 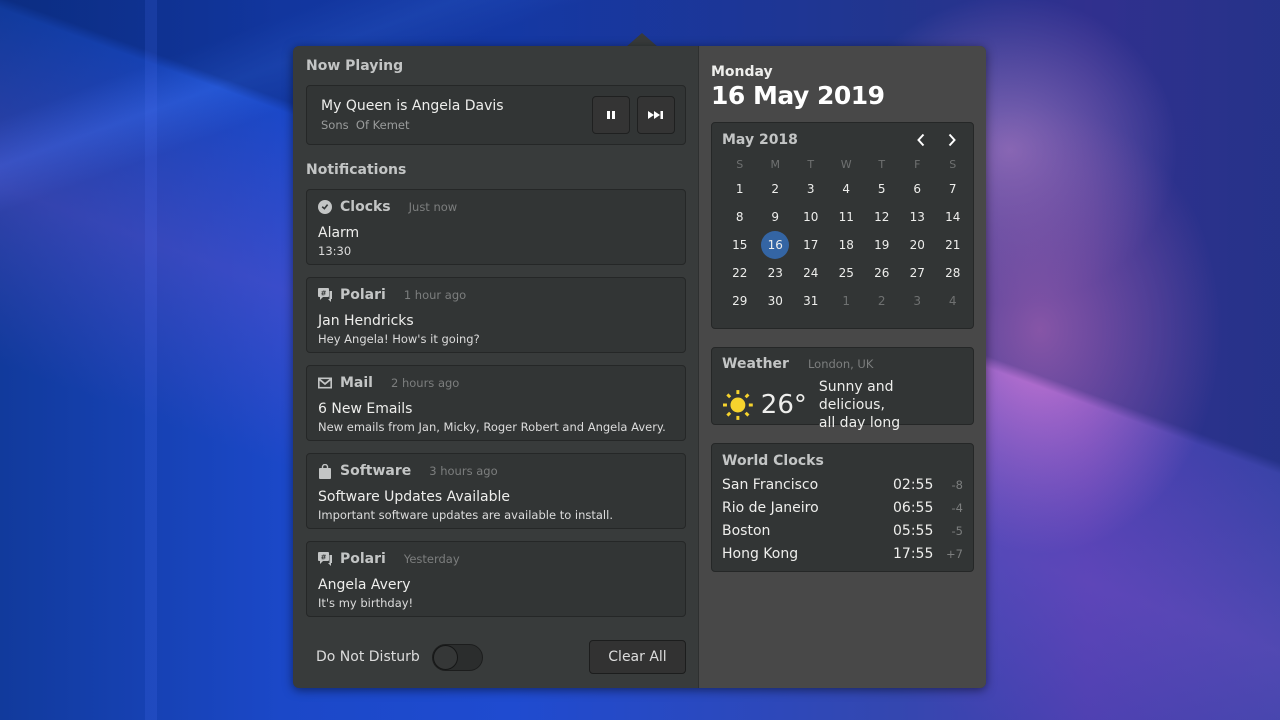 I want to click on notification-summary: Angela Avery, so click(x=364, y=585).